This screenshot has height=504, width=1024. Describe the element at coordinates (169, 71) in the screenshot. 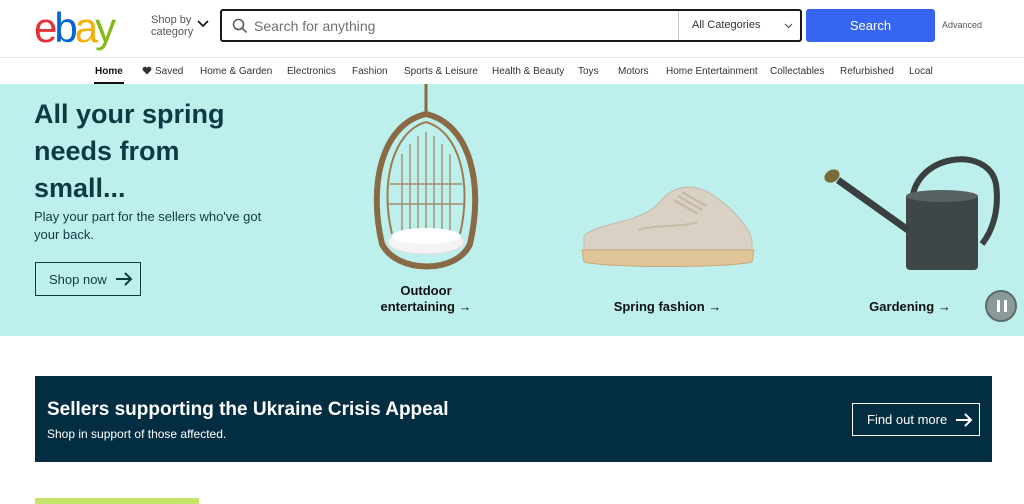

I see `nav-item-saved-label: Saved` at that location.